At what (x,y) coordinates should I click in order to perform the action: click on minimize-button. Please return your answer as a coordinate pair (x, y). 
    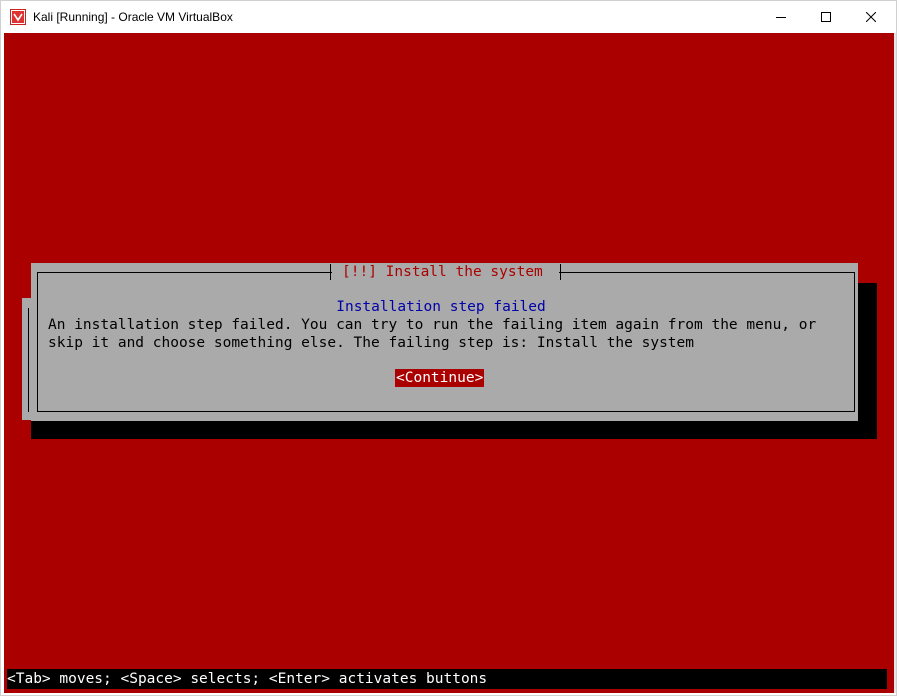
    Looking at the image, I should click on (781, 17).